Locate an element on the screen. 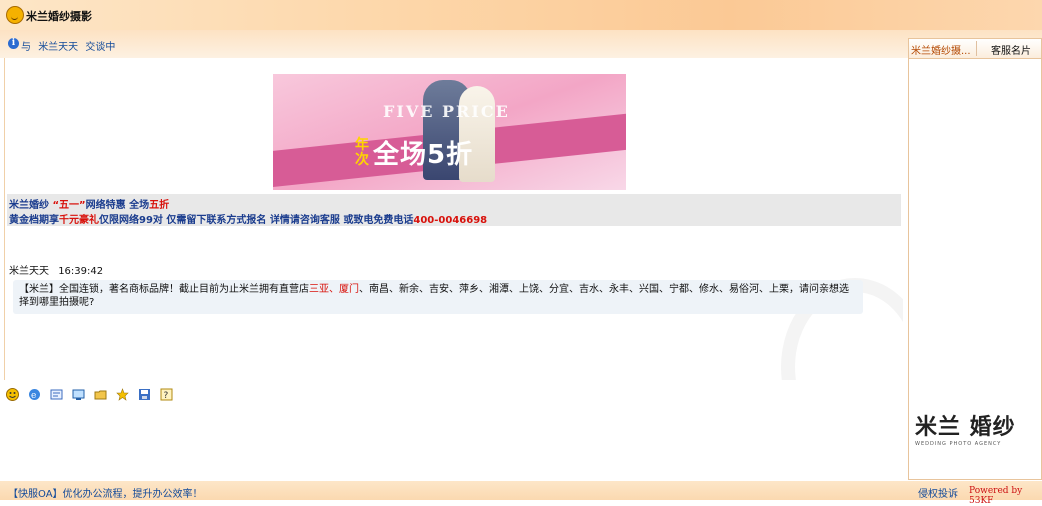 Image resolution: width=1042 pixels, height=506 pixels. powered-by-link: Powered by 53KF is located at coordinates (1005, 496).